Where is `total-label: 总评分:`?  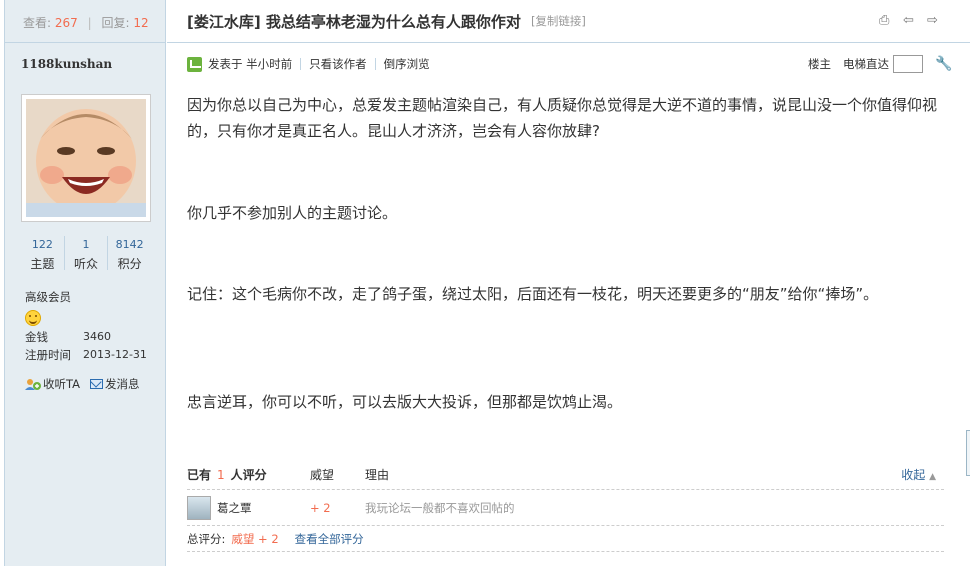 total-label: 总评分: is located at coordinates (206, 538).